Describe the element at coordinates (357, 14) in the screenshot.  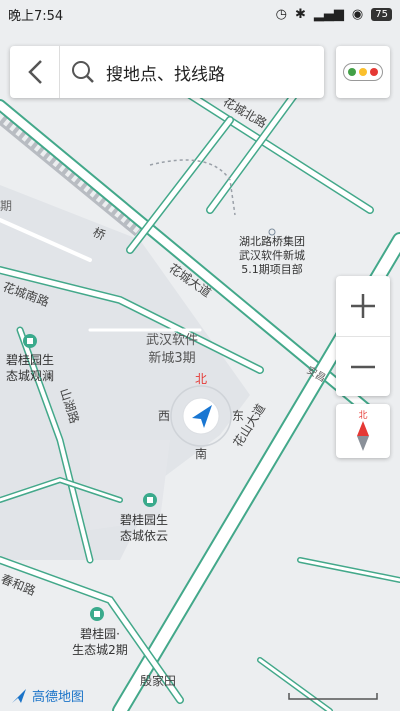
I see `wifi-icon: ◉` at that location.